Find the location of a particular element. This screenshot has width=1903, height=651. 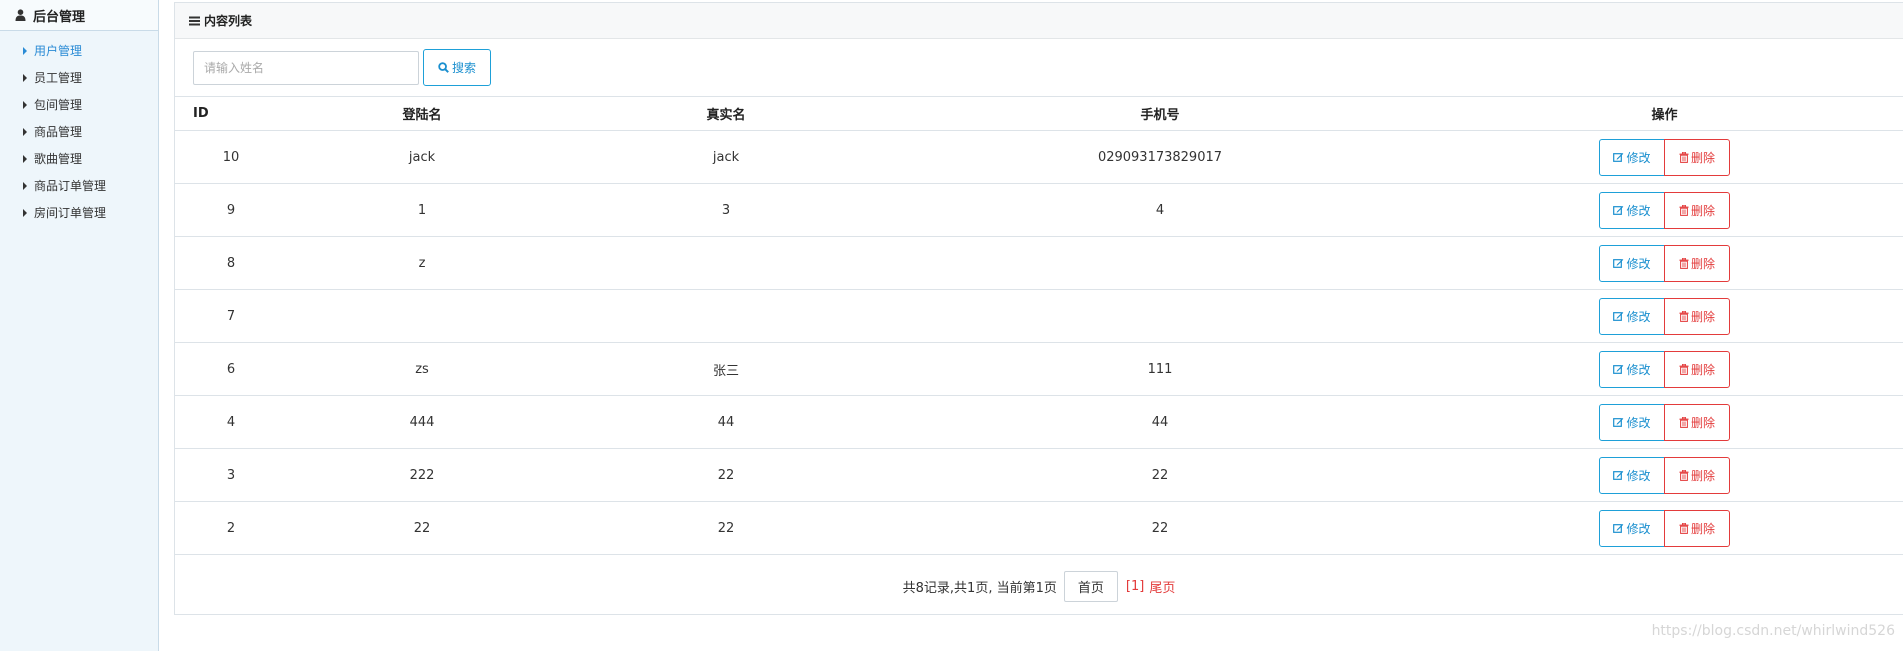

table-row: 9 1 3 4 修改 删除 is located at coordinates (1039, 210).